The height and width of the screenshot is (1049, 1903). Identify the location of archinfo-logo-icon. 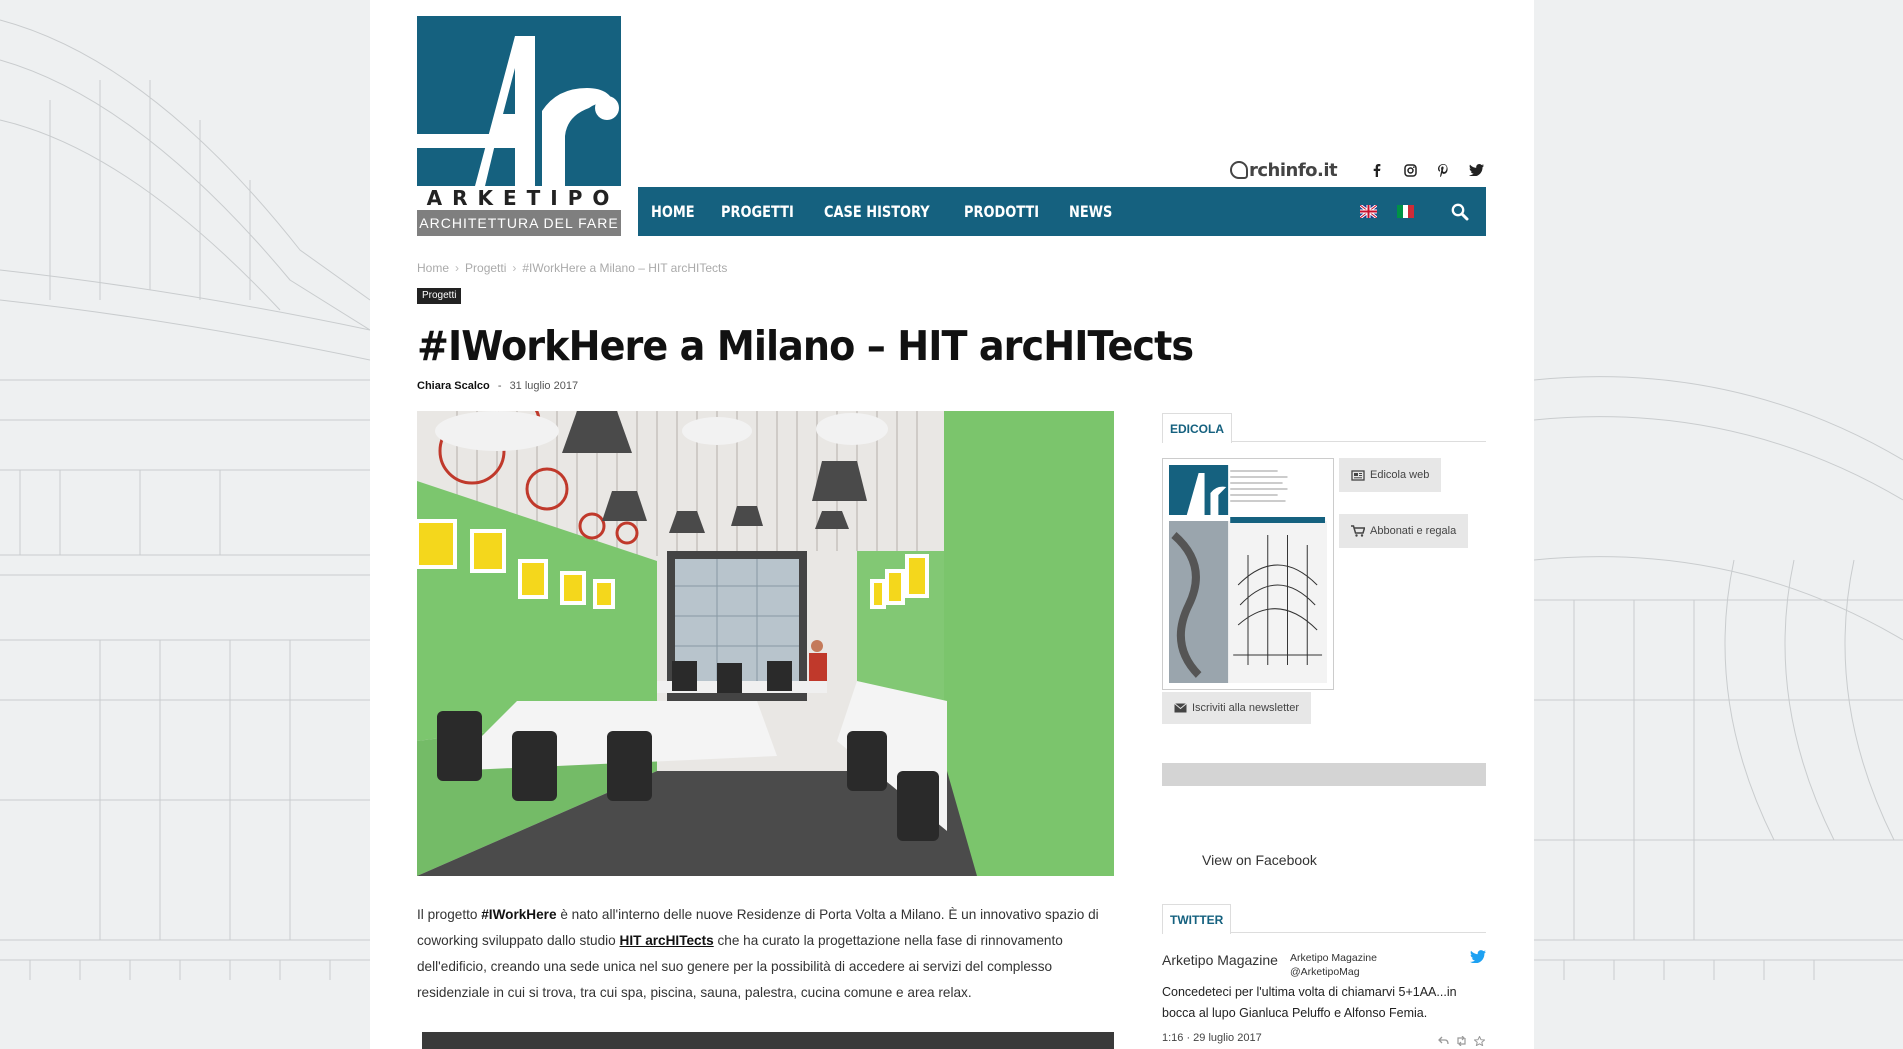
(1239, 169).